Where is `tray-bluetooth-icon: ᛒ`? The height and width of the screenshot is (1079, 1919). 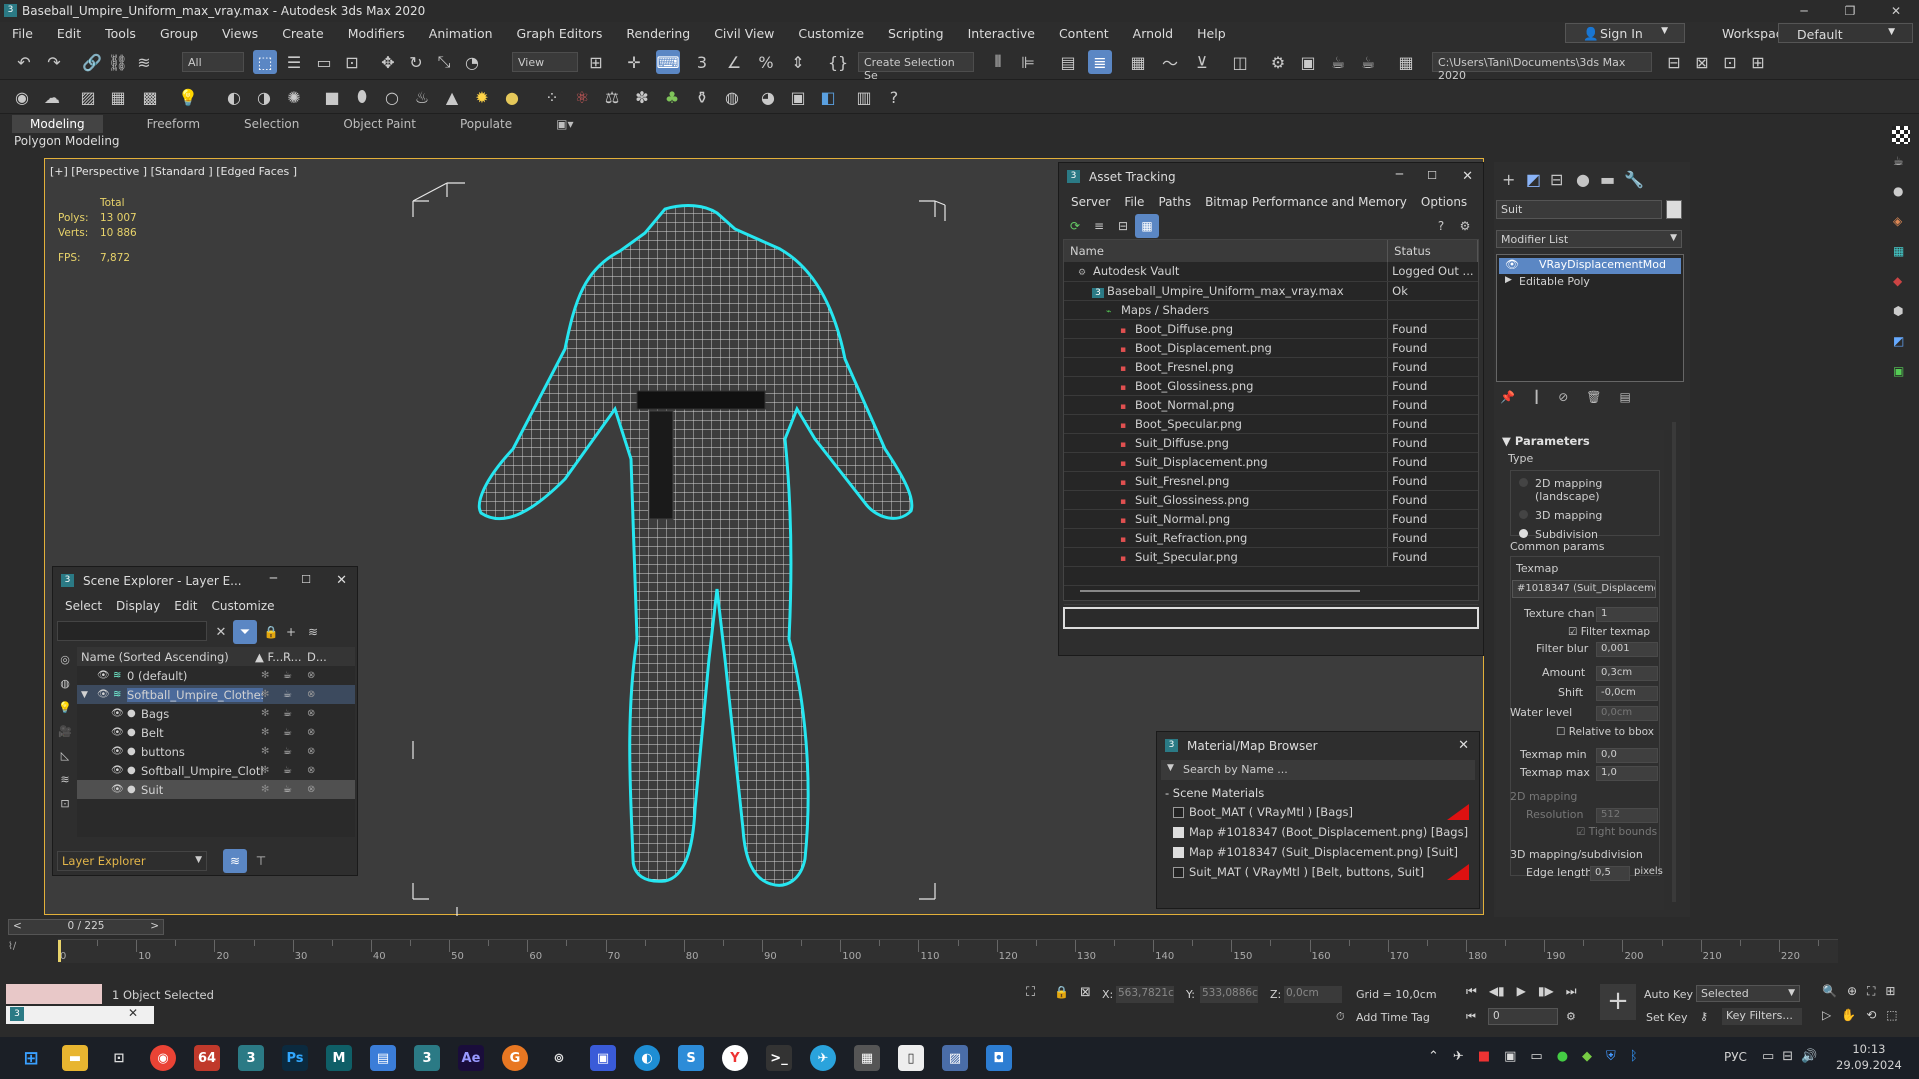
tray-bluetooth-icon: ᛒ is located at coordinates (1634, 1056).